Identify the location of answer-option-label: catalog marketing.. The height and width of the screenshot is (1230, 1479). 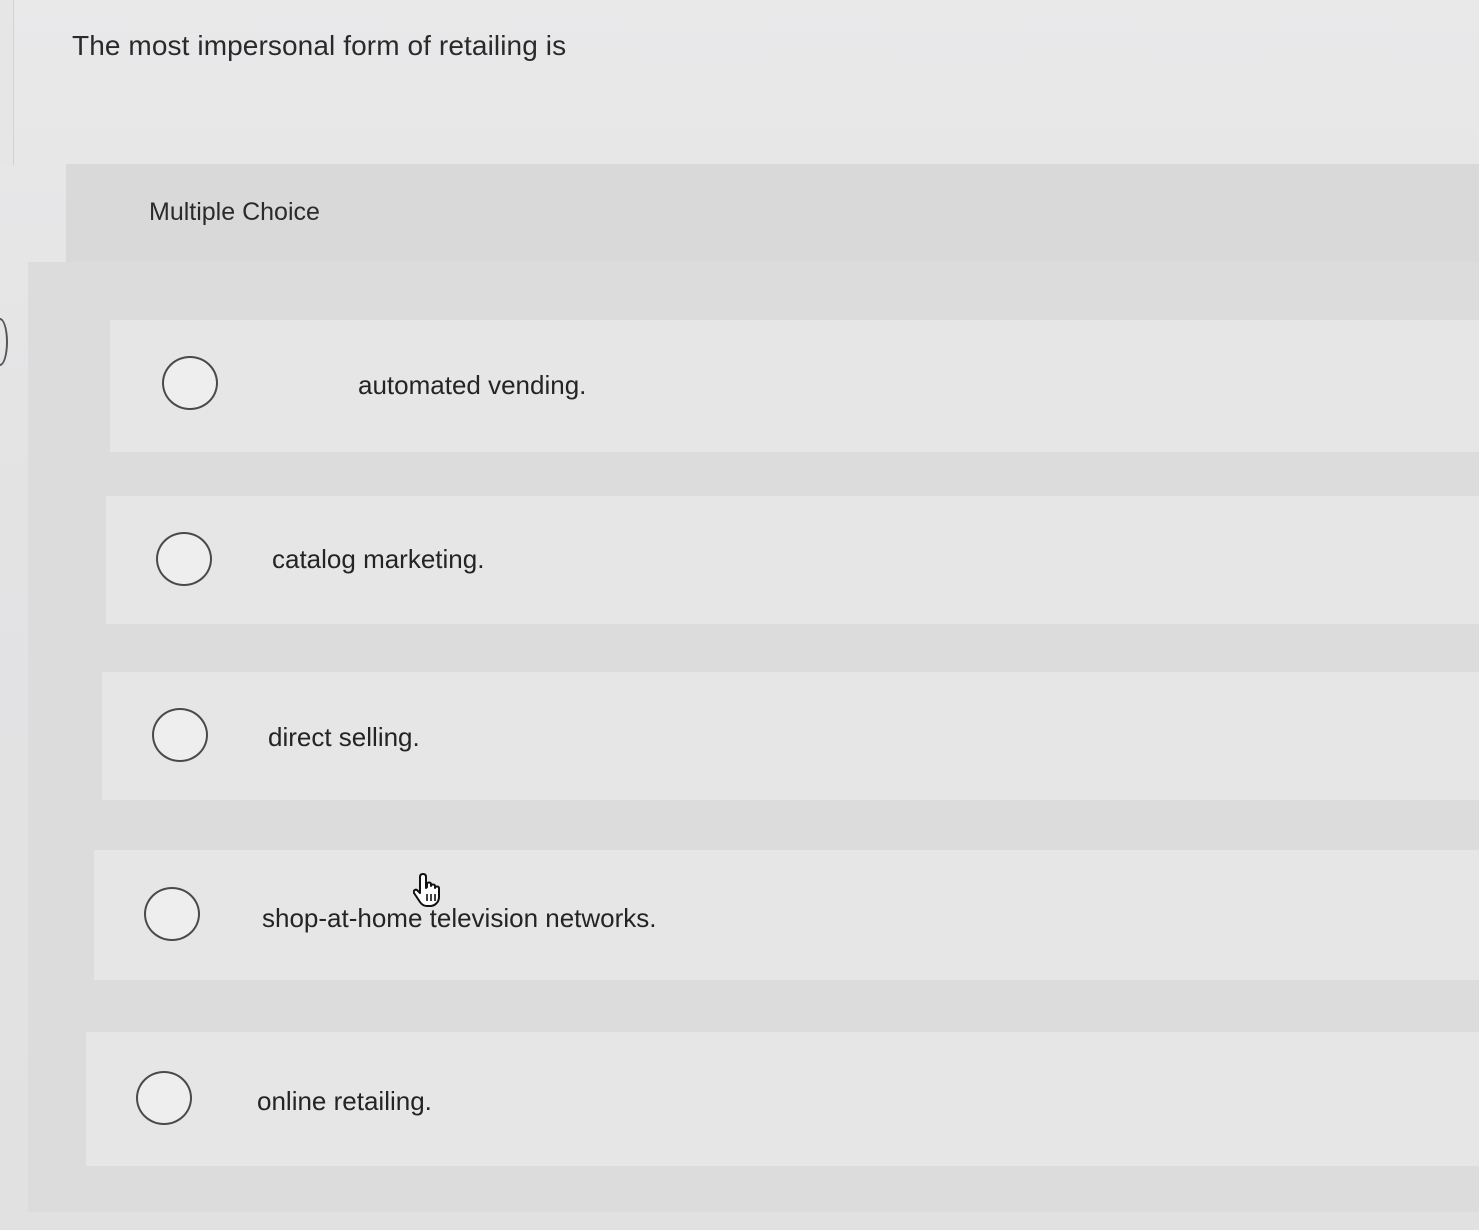
(378, 559).